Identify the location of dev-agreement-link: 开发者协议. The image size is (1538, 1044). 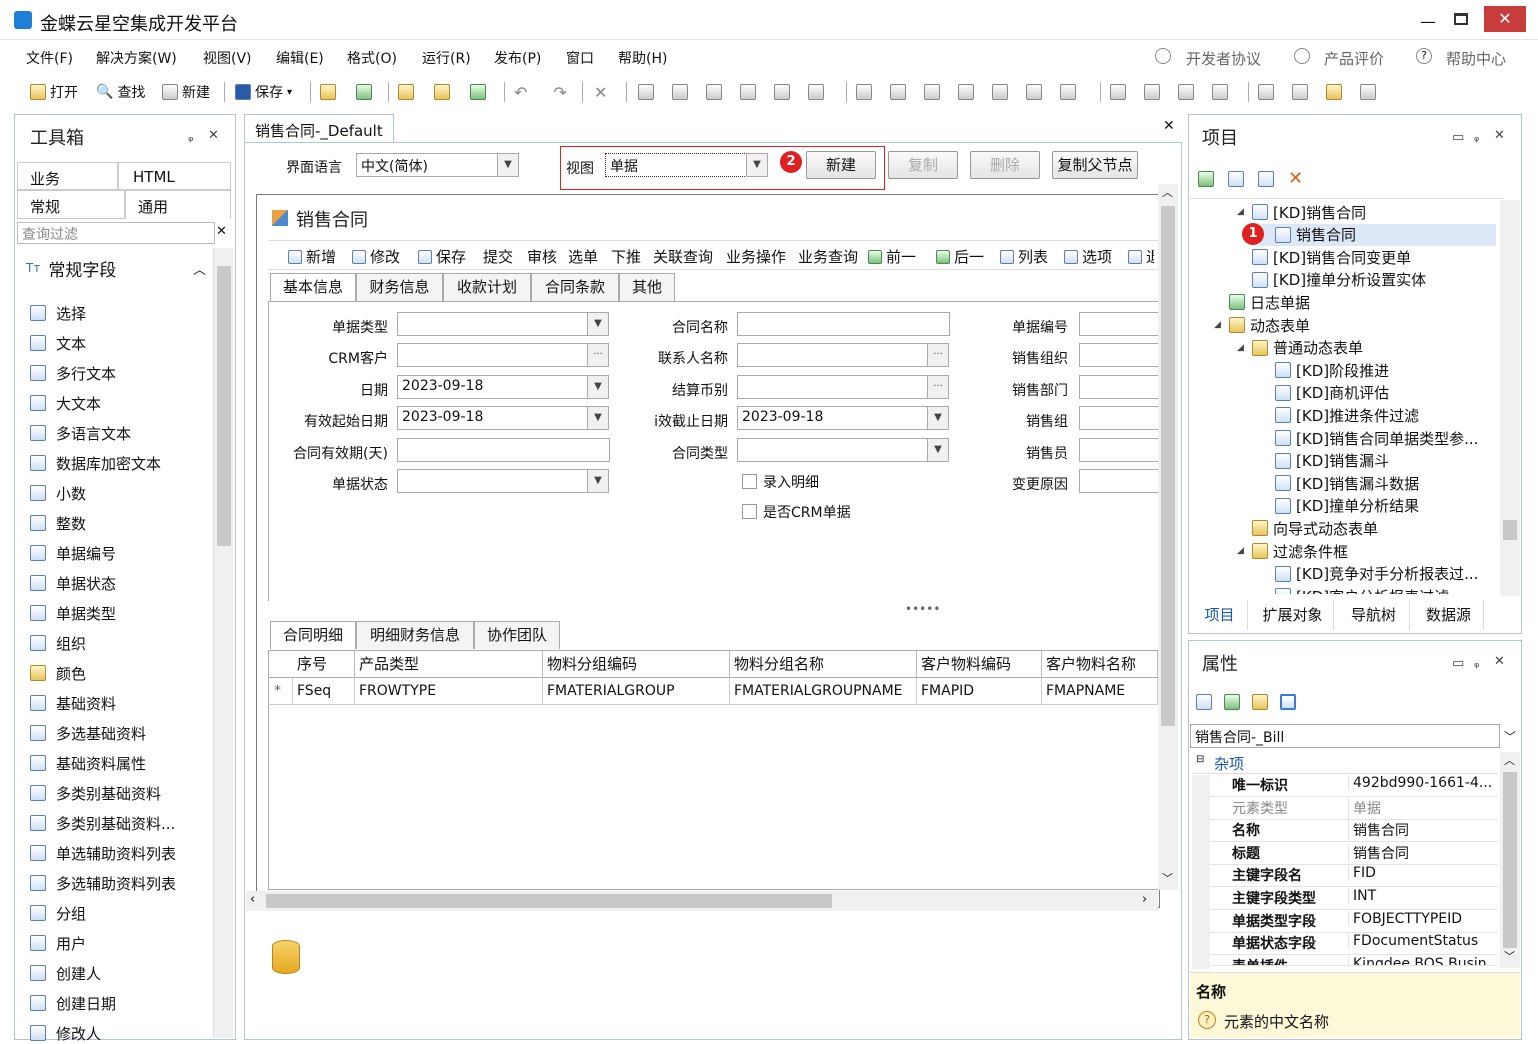
(1223, 58).